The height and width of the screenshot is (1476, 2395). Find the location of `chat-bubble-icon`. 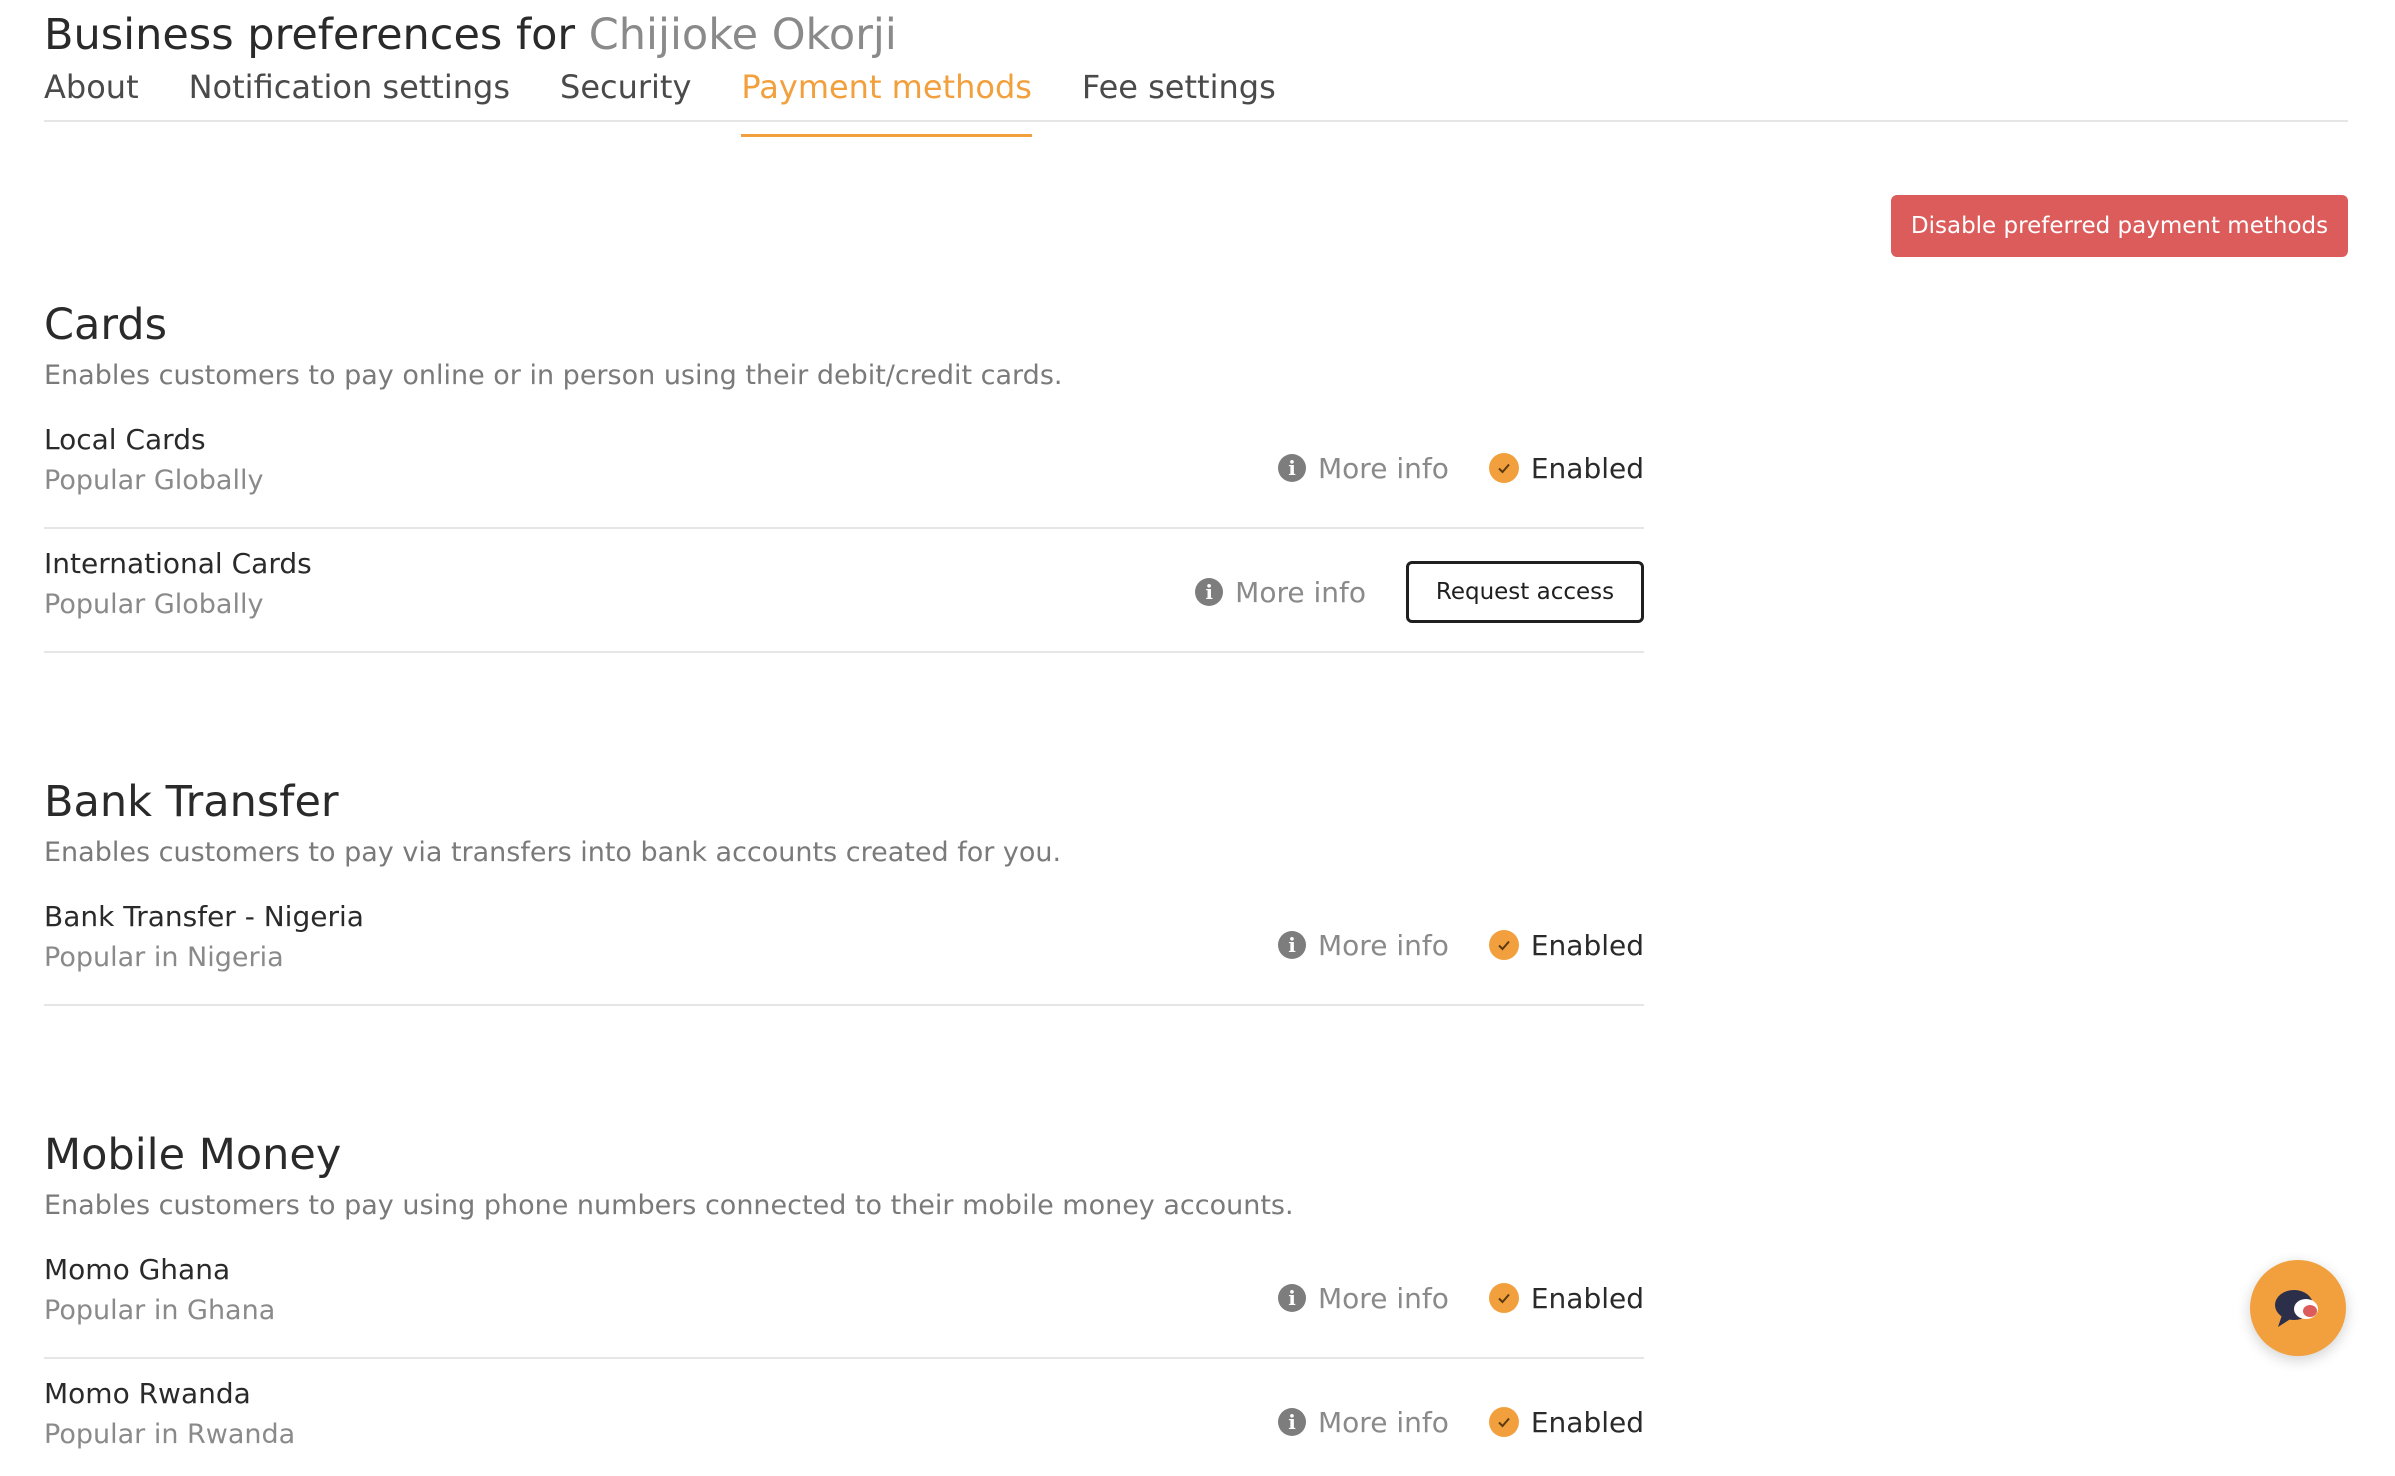

chat-bubble-icon is located at coordinates (2296, 1308).